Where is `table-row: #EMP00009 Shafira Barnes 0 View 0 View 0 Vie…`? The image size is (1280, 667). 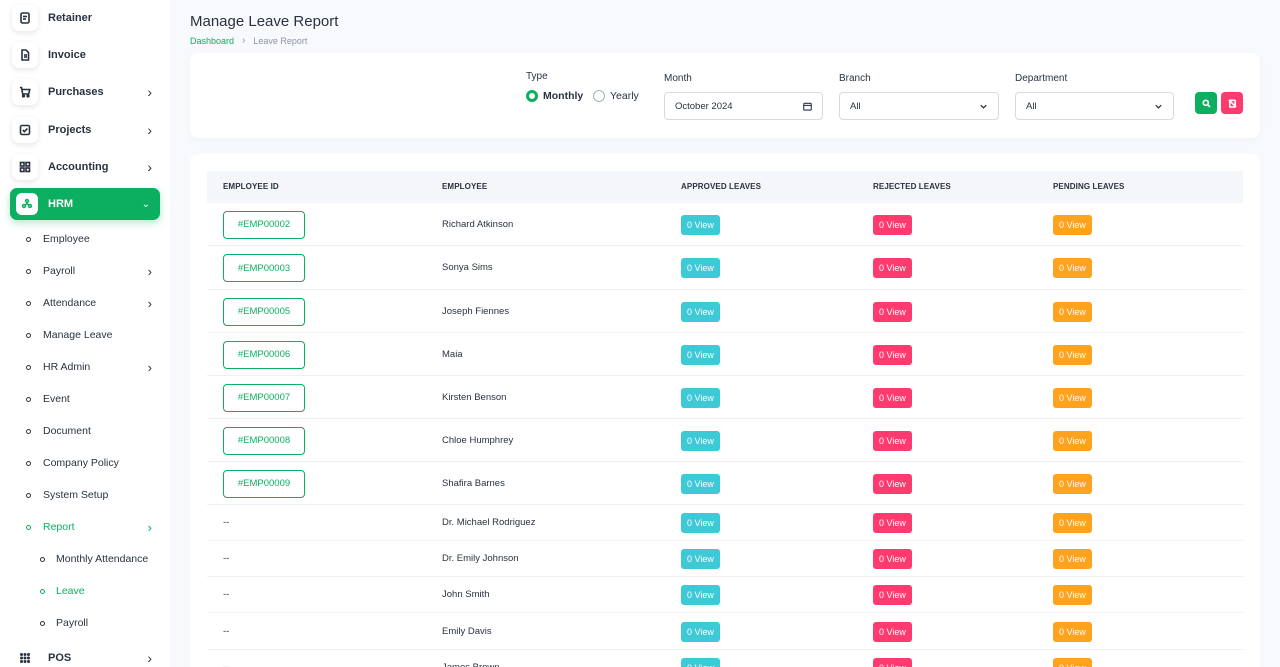 table-row: #EMP00009 Shafira Barnes 0 View 0 View 0 Vie… is located at coordinates (725, 483).